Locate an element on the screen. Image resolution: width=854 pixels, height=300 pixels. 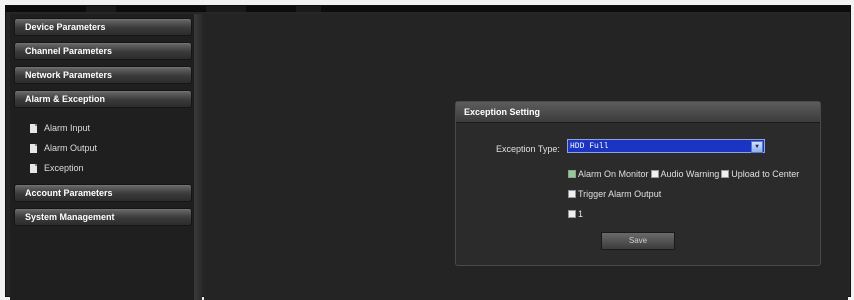
trigger-options-row: Trigger Alarm Output is located at coordinates (615, 194).